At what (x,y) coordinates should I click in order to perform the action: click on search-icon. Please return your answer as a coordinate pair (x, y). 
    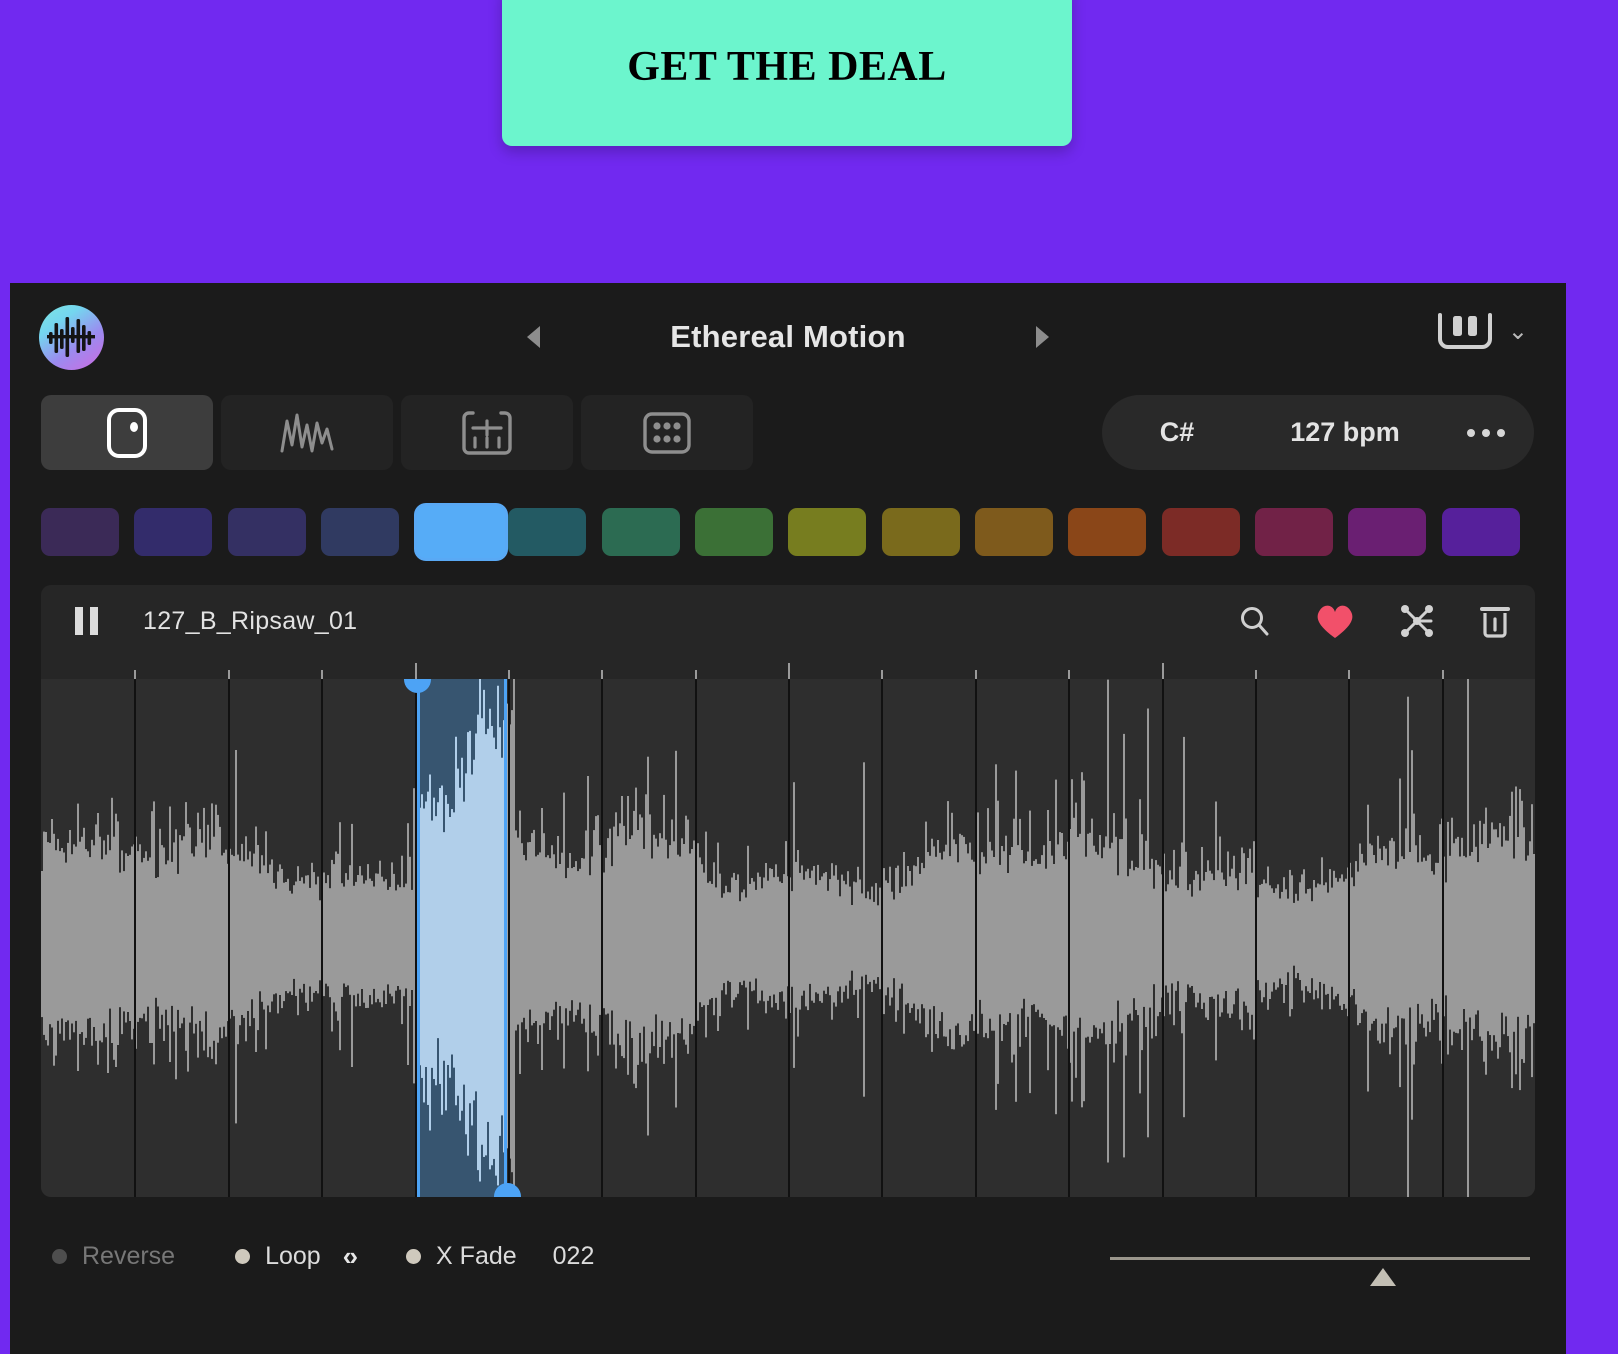
    Looking at the image, I should click on (1255, 621).